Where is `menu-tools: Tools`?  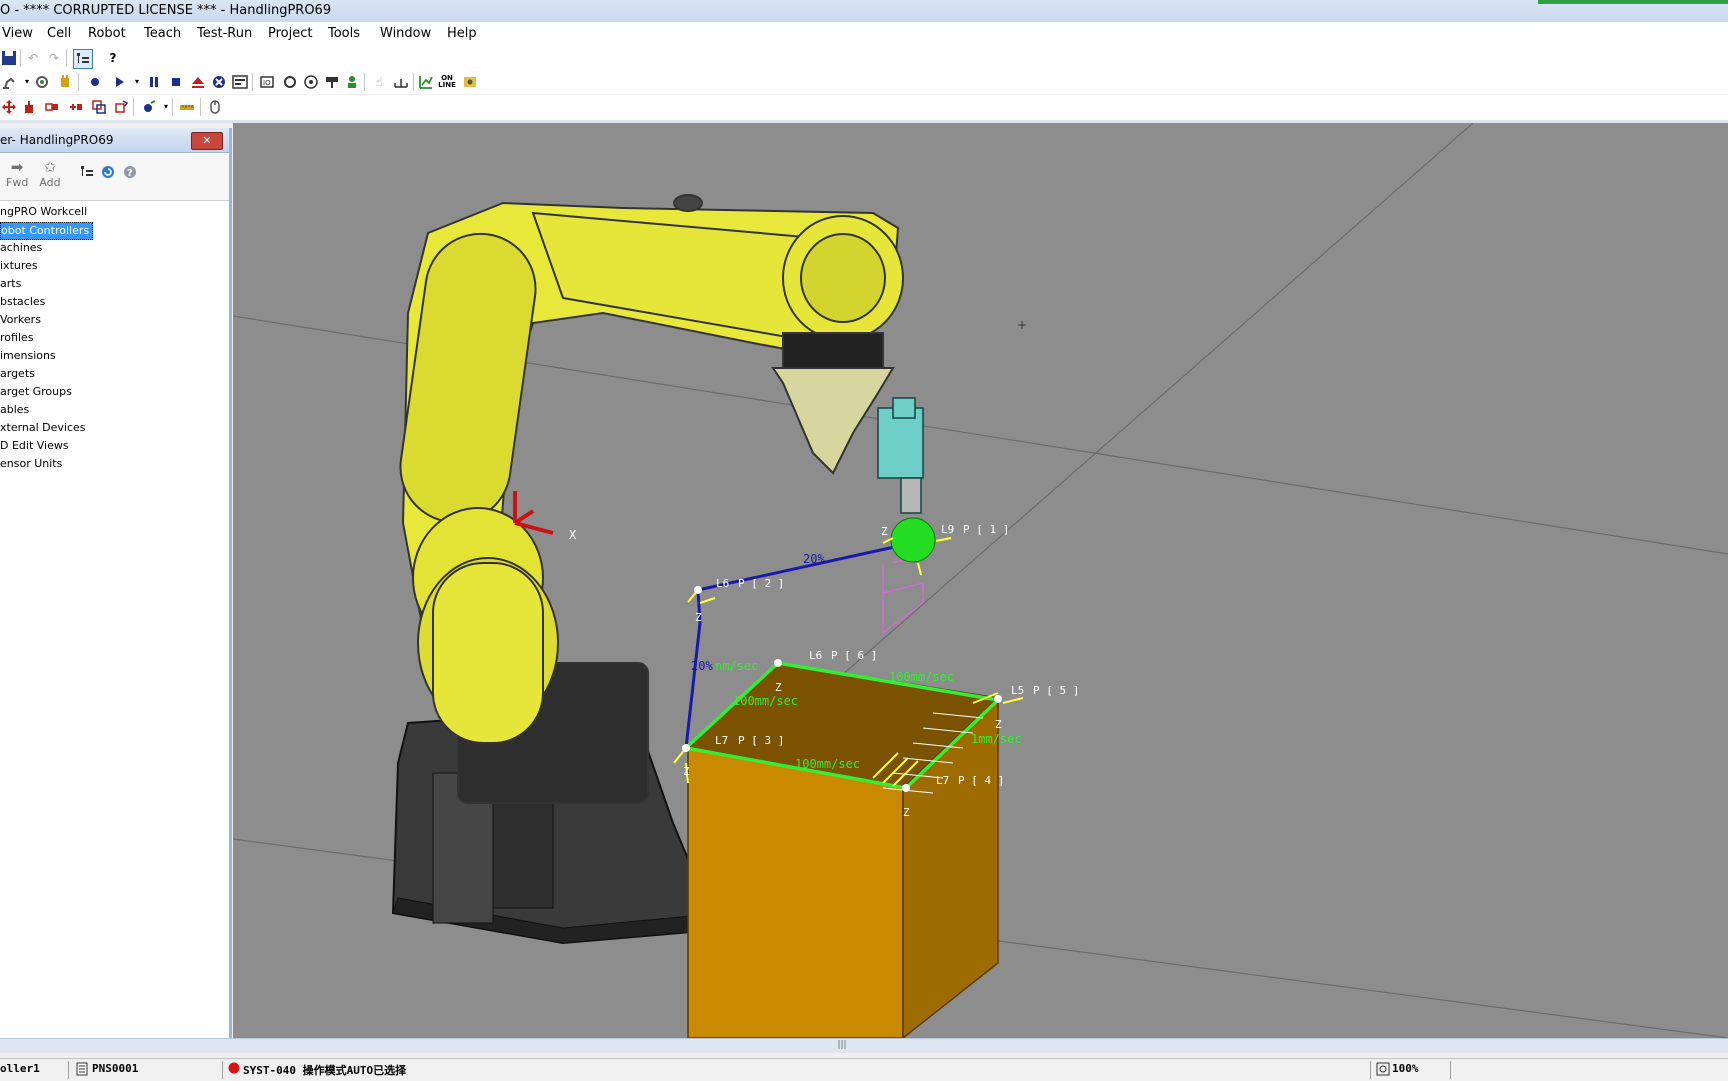
menu-tools: Tools is located at coordinates (344, 33).